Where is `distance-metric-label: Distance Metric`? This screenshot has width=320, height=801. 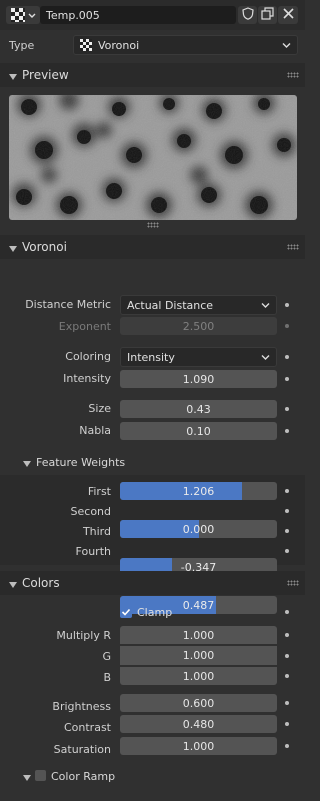 distance-metric-label: Distance Metric is located at coordinates (68, 304).